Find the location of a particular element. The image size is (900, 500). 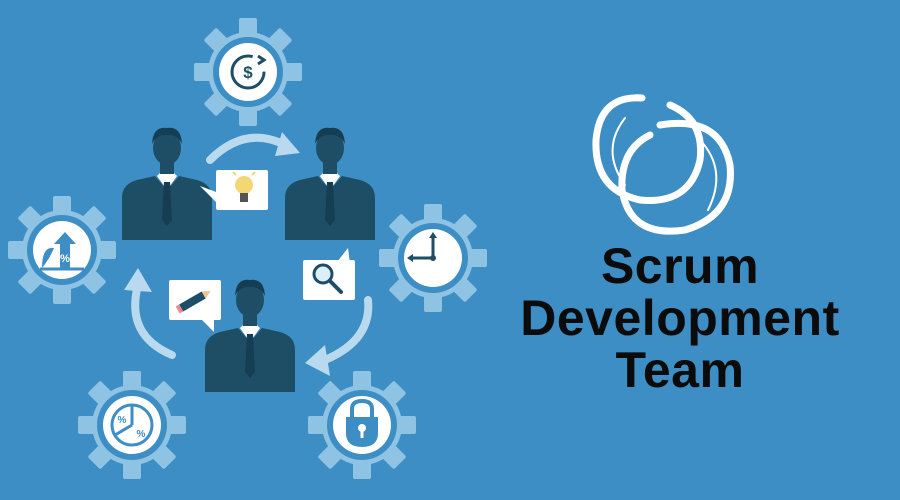

gear-dollar-cycle: $ is located at coordinates (248, 72).